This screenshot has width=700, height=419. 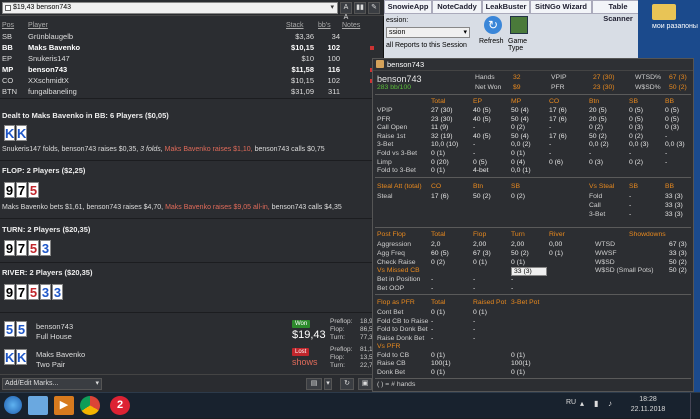 I want to click on language-indicator: RU, so click(x=571, y=402).